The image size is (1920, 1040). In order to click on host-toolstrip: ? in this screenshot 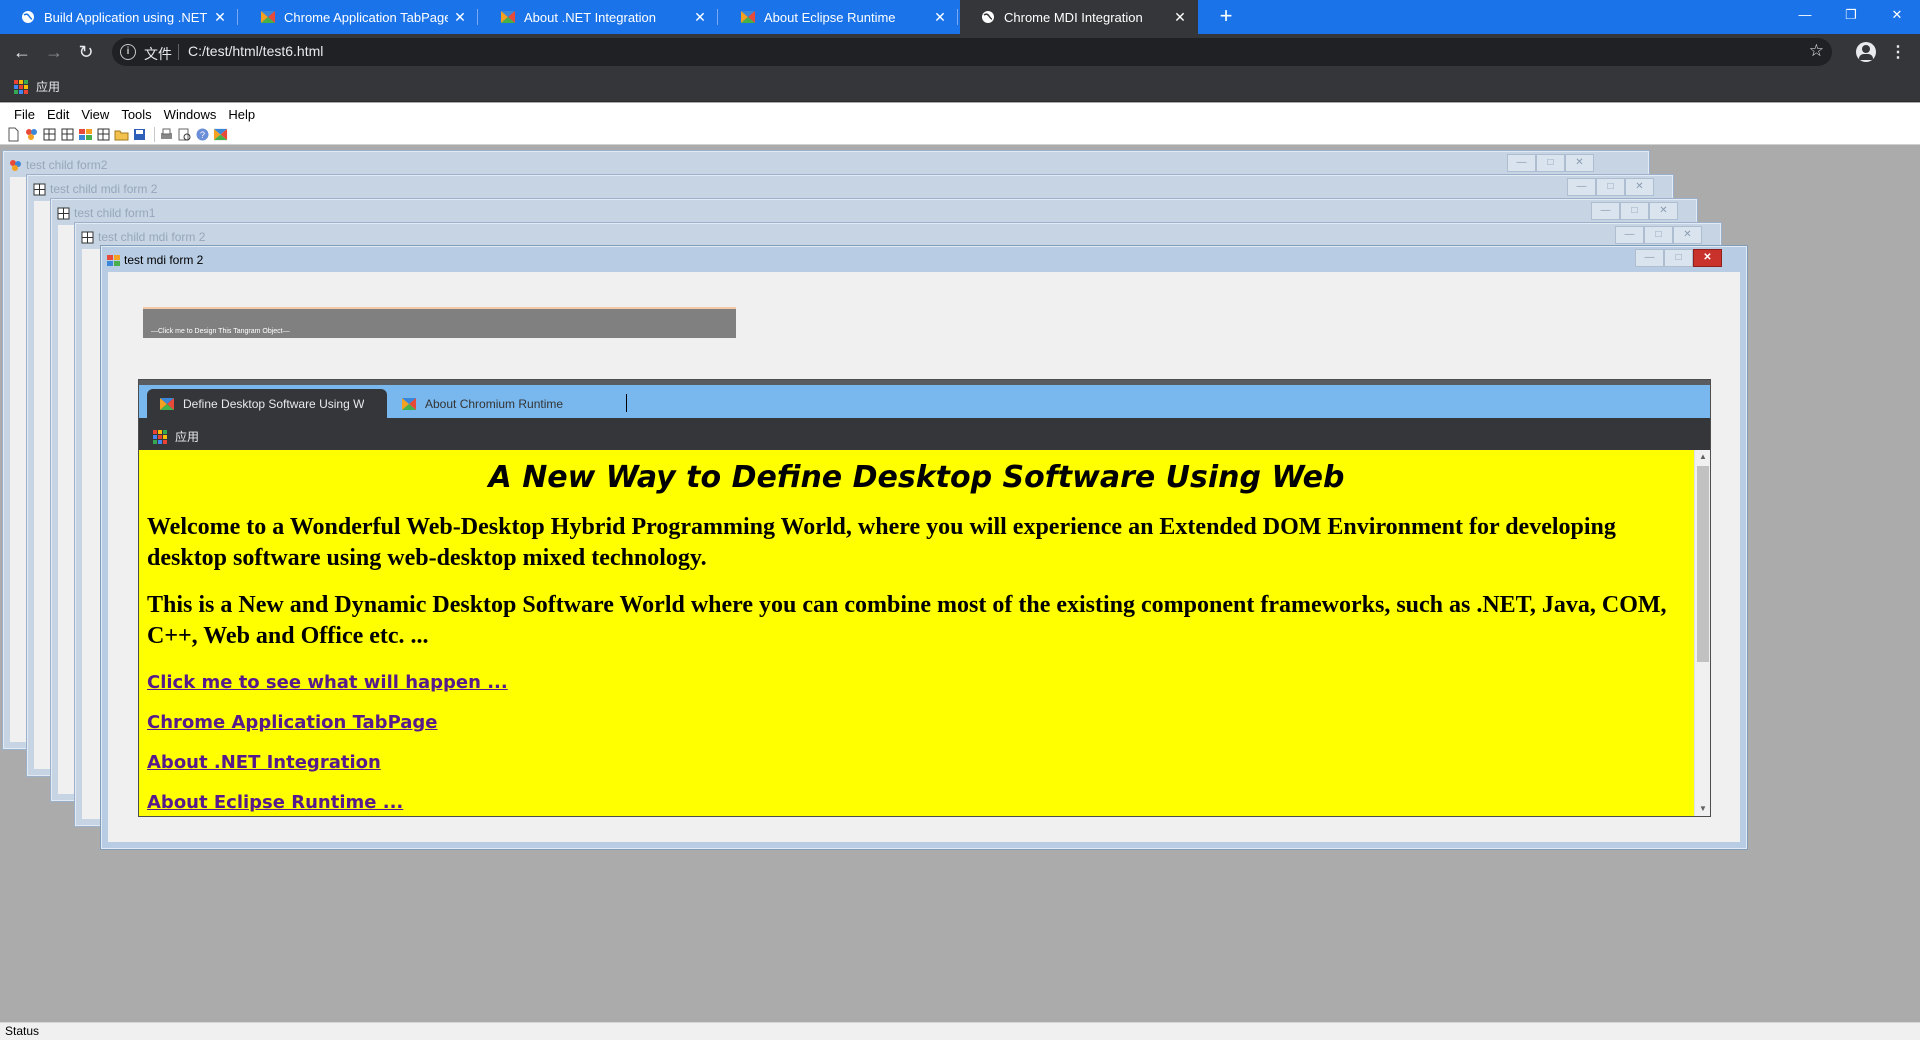, I will do `click(960, 135)`.